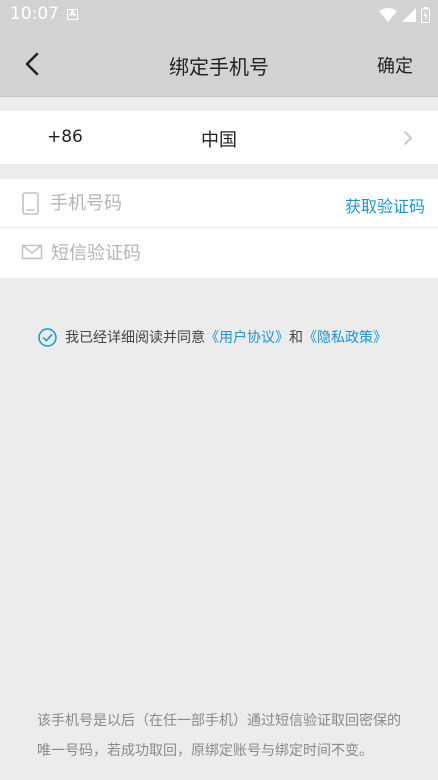  What do you see at coordinates (32, 252) in the screenshot?
I see `mail-icon` at bounding box center [32, 252].